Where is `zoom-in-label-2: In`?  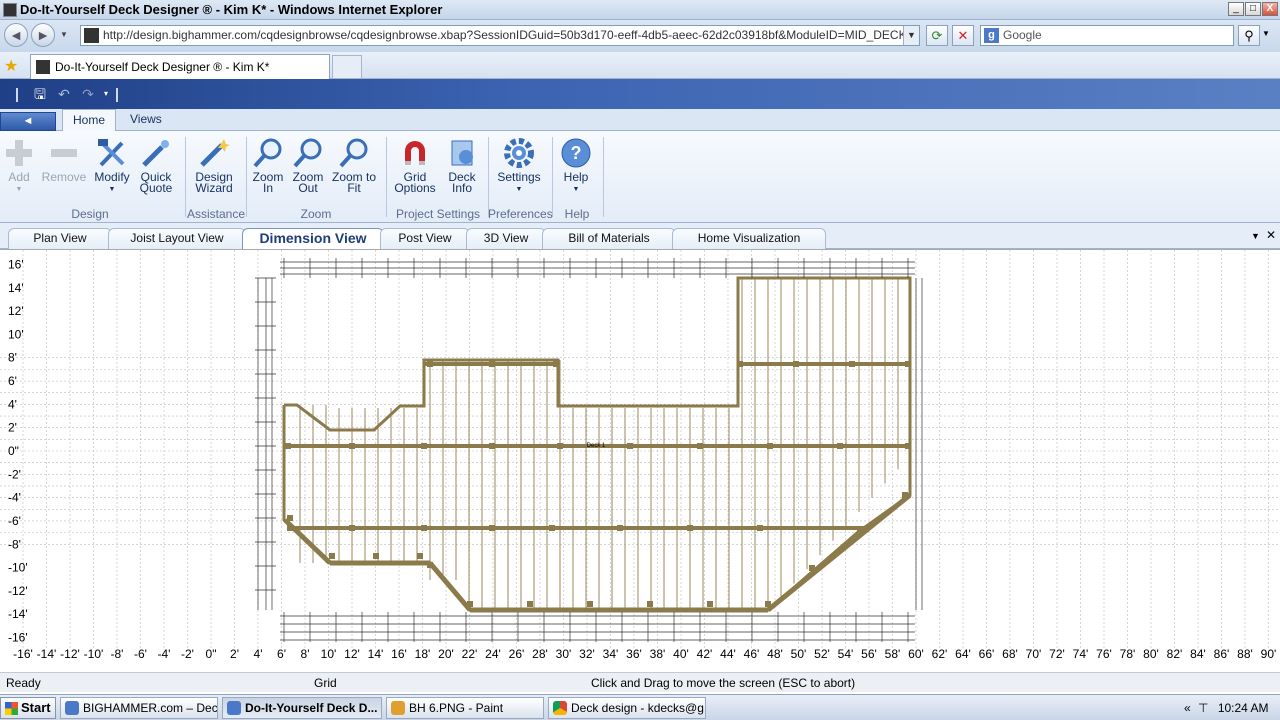
zoom-in-label-2: In is located at coordinates (267, 188).